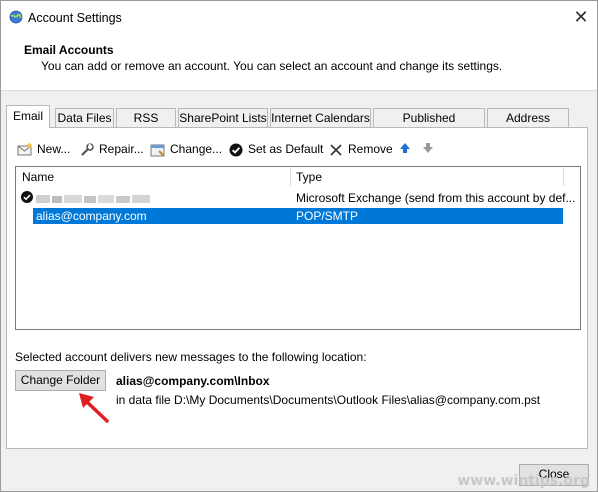 This screenshot has width=598, height=492. Describe the element at coordinates (327, 216) in the screenshot. I see `account-type-cell: POP/SMTP` at that location.